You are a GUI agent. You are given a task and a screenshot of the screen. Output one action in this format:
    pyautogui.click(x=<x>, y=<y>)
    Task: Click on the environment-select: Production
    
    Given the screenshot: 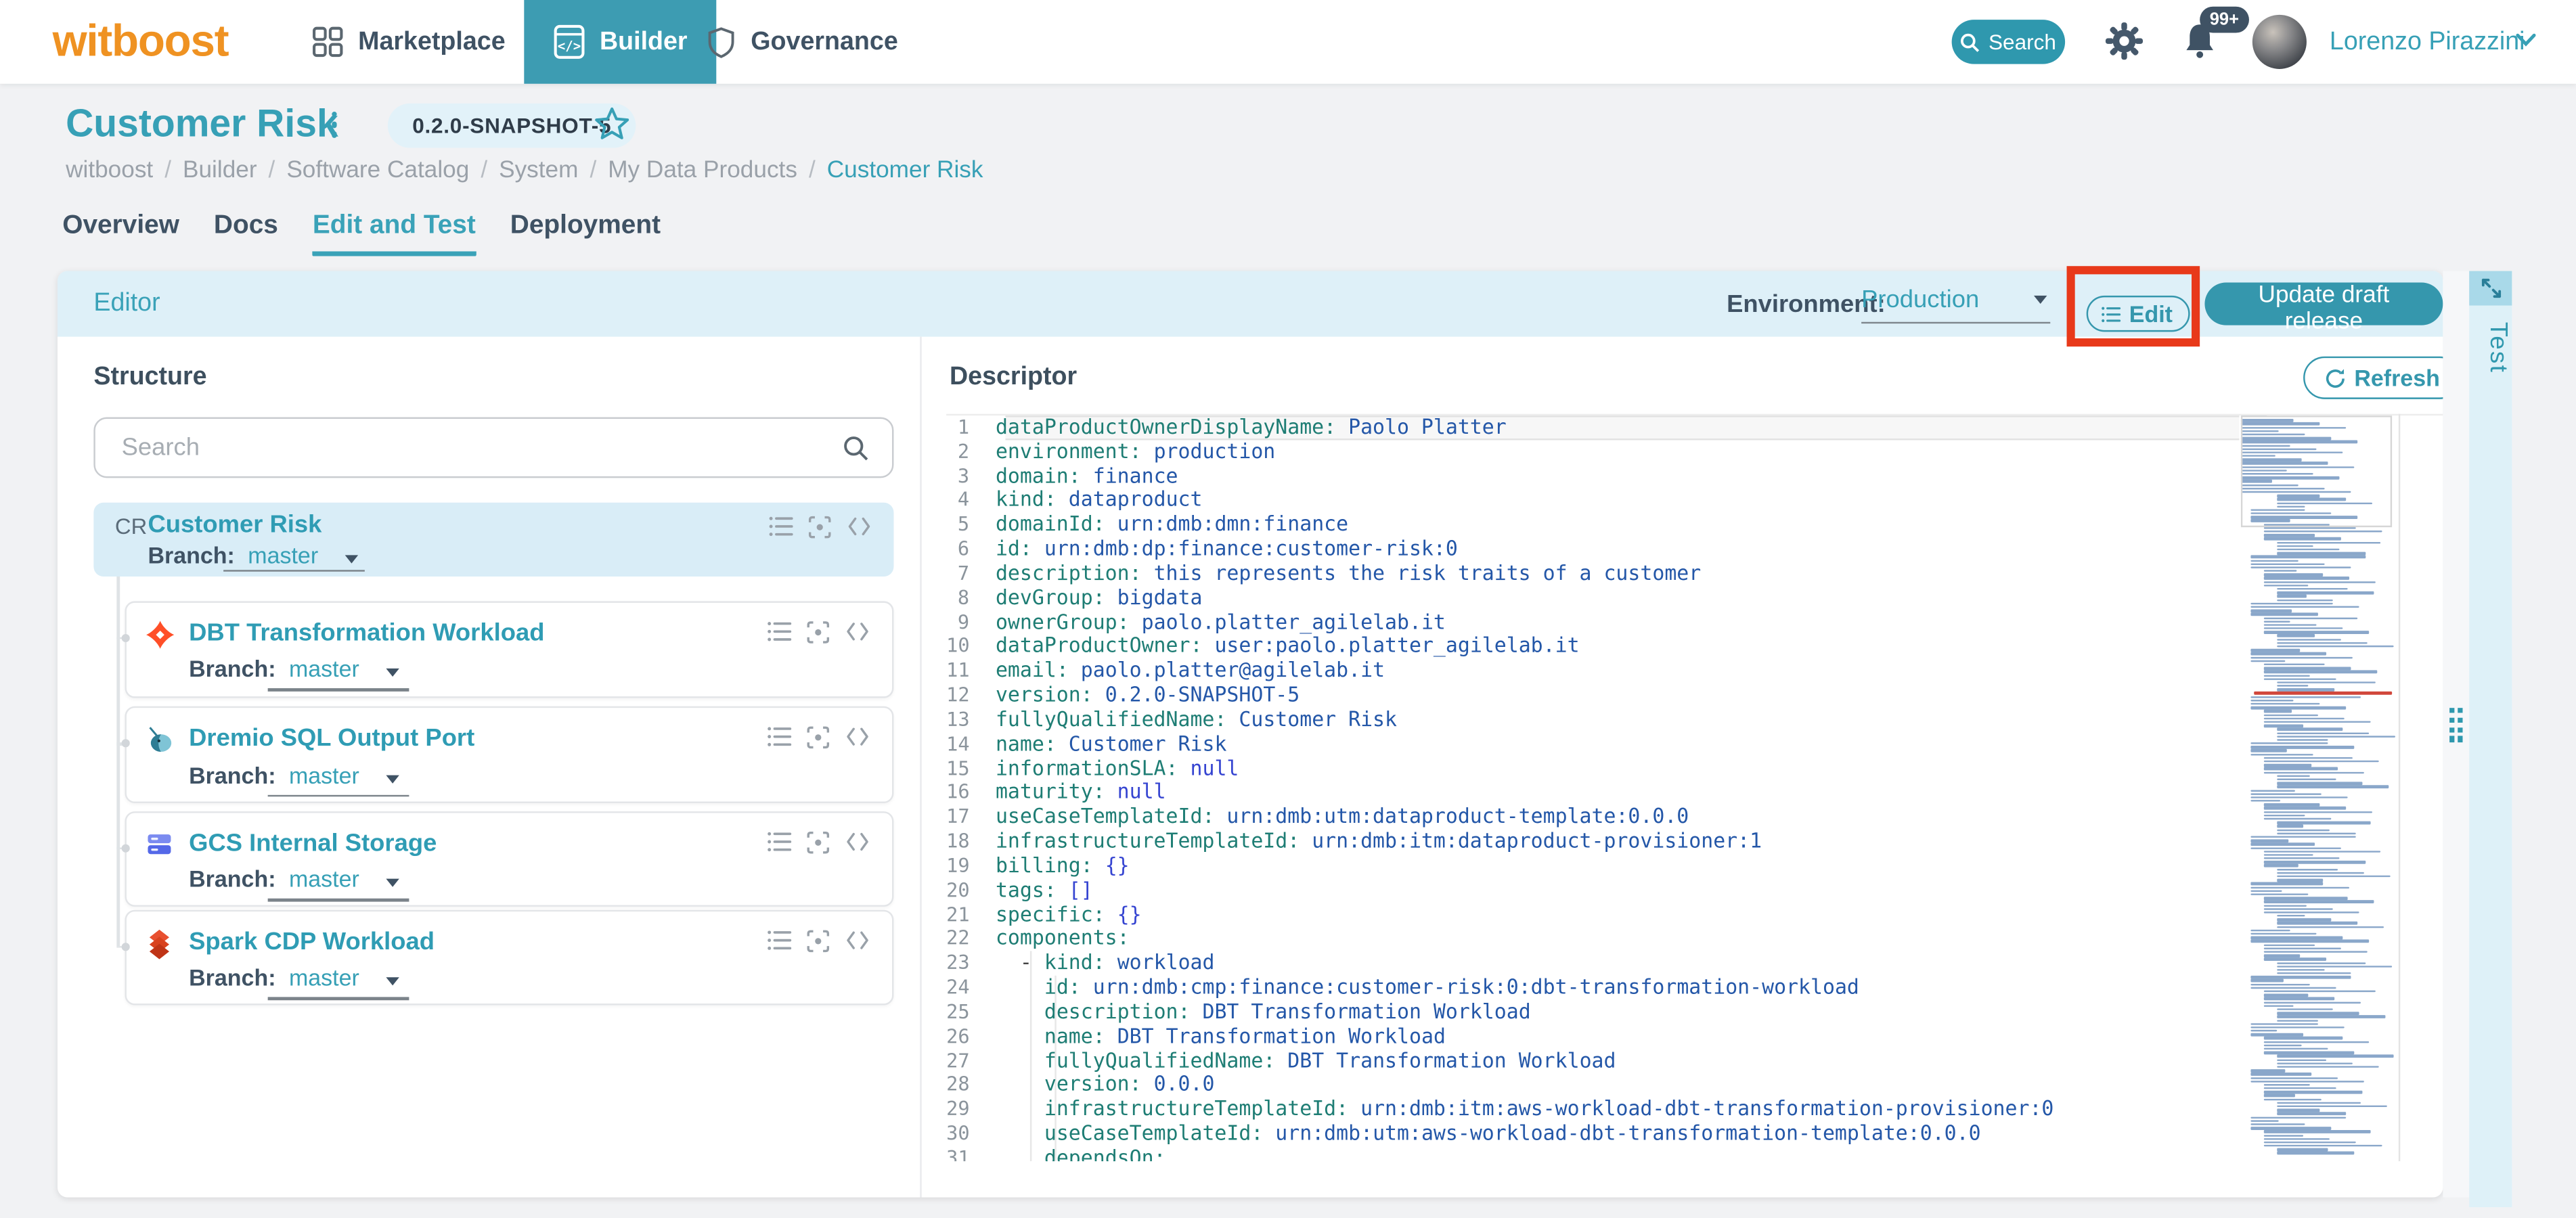 What is the action you would take?
    pyautogui.click(x=1956, y=305)
    